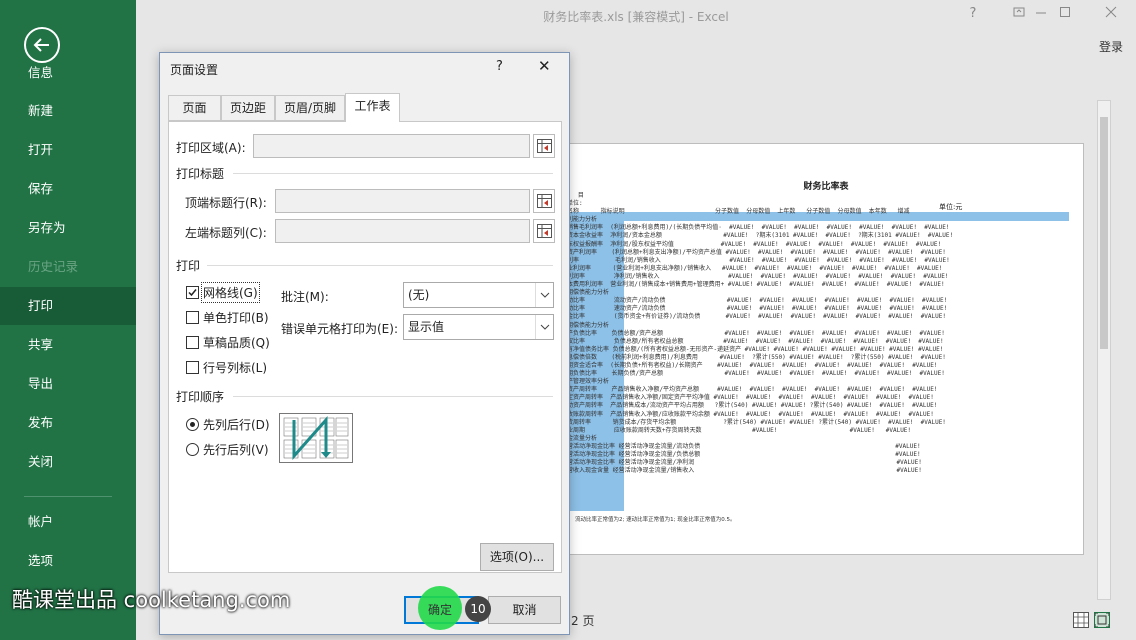  Describe the element at coordinates (68, 306) in the screenshot. I see `nav-print: 打印` at that location.